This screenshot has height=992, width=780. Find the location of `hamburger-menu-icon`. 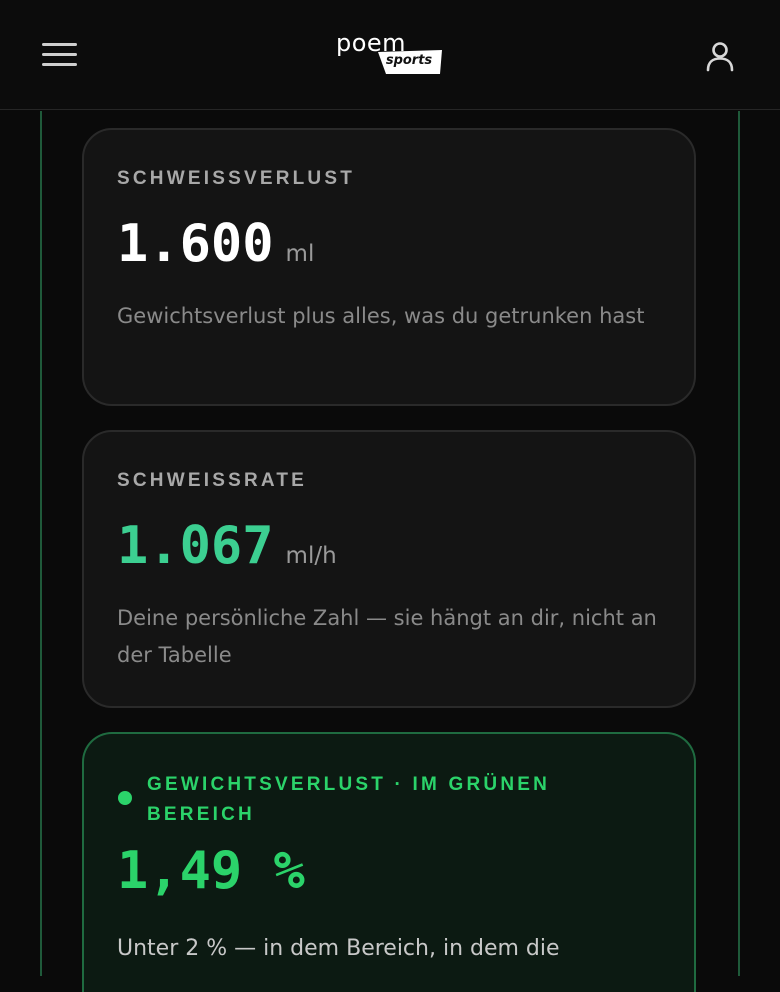

hamburger-menu-icon is located at coordinates (59, 44).